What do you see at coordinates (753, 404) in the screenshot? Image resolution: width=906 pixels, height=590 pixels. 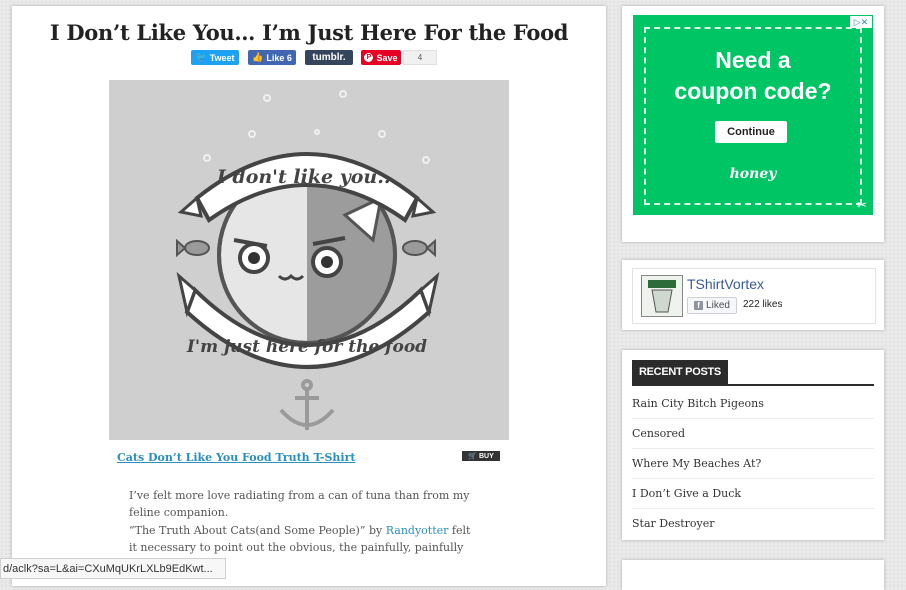 I see `recent-post-link: Rain City Bitch Pigeons` at bounding box center [753, 404].